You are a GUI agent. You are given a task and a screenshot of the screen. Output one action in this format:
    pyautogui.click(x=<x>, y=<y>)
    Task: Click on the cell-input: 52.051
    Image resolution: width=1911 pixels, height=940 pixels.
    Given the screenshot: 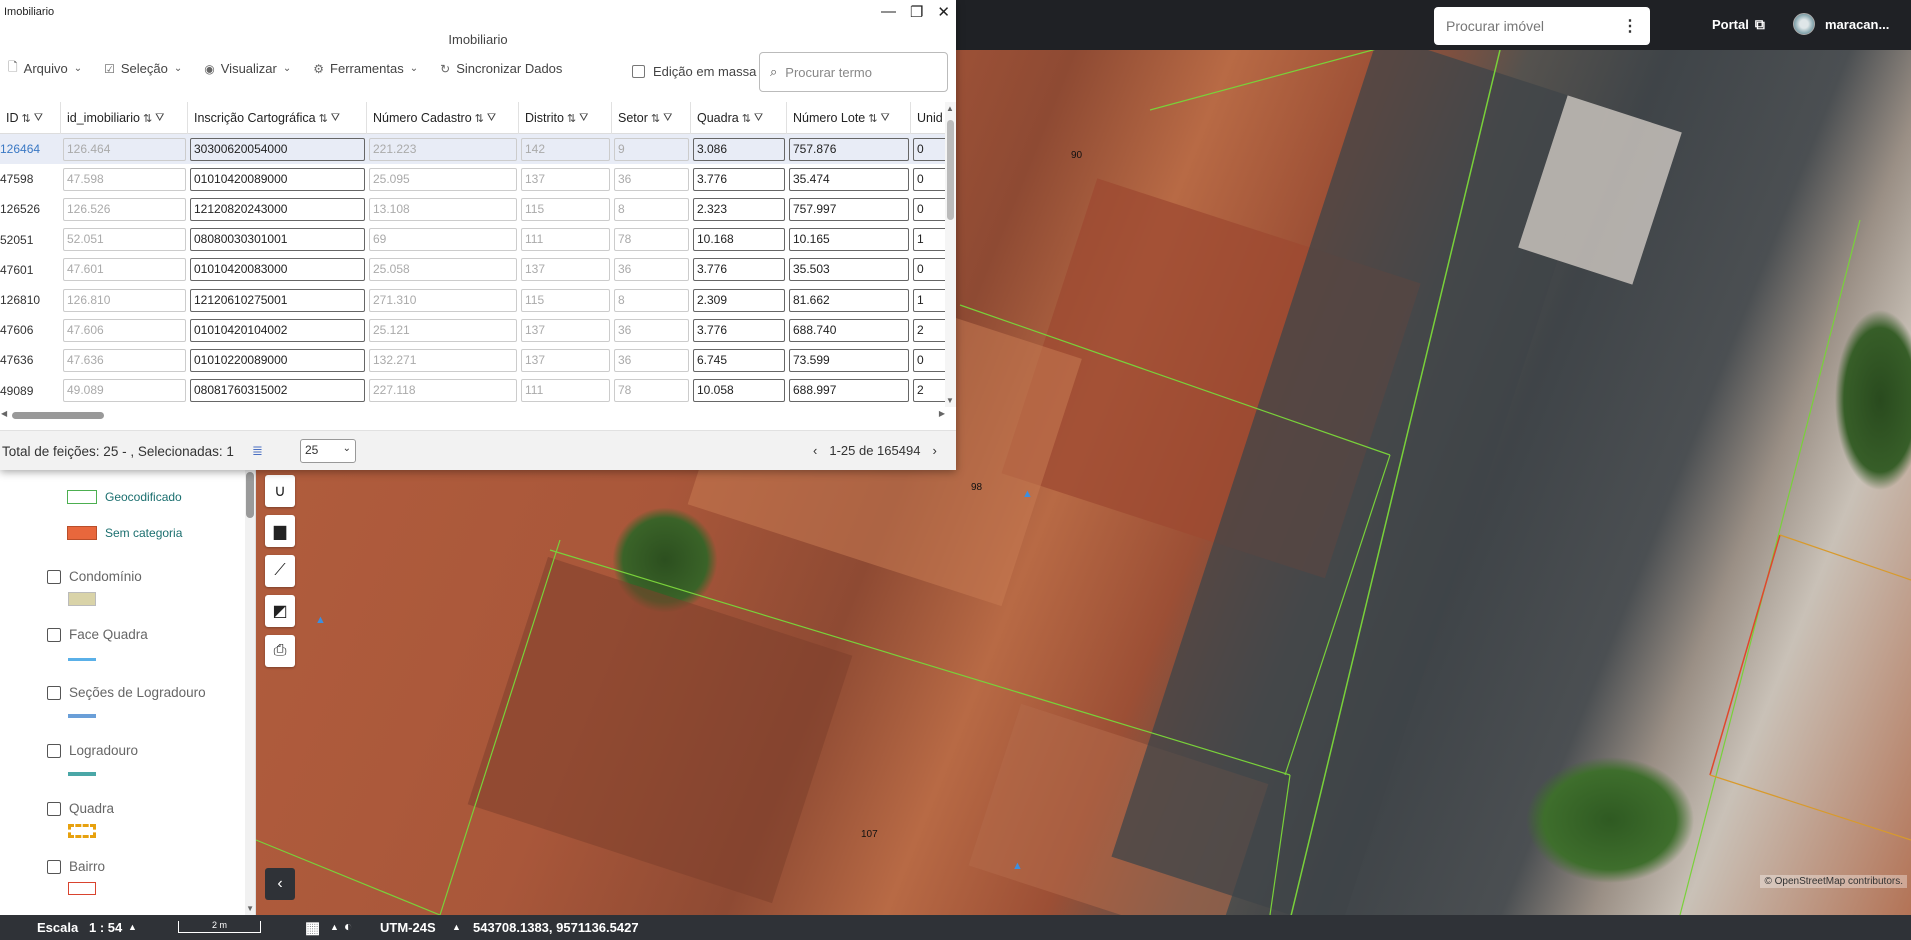 What is the action you would take?
    pyautogui.click(x=124, y=240)
    